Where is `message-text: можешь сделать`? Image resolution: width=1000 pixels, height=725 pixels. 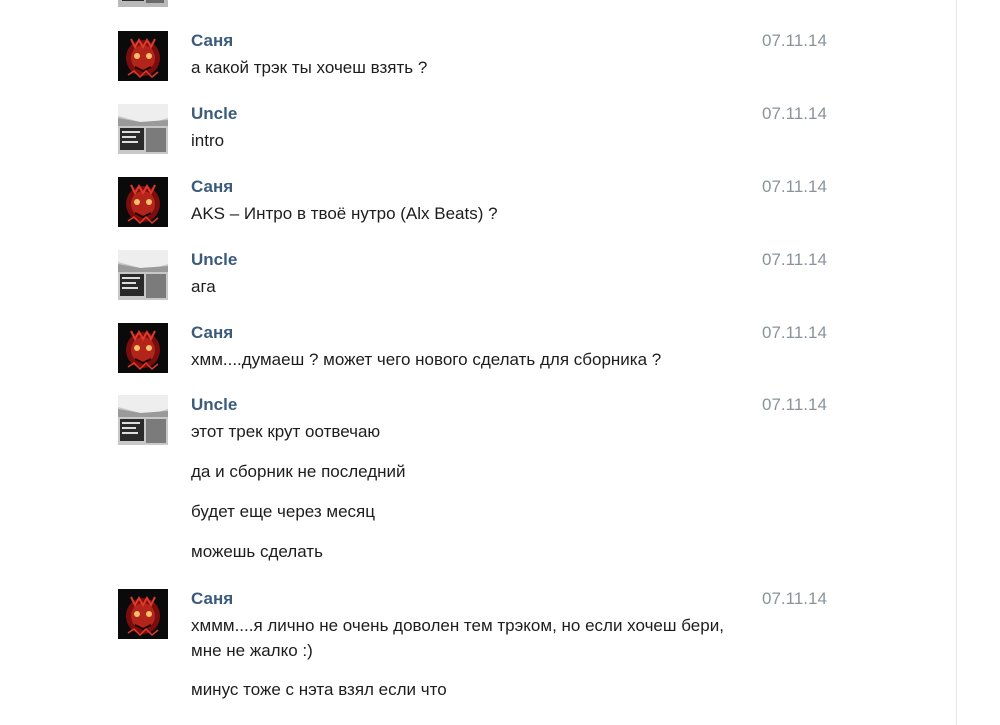 message-text: можешь сделать is located at coordinates (257, 551).